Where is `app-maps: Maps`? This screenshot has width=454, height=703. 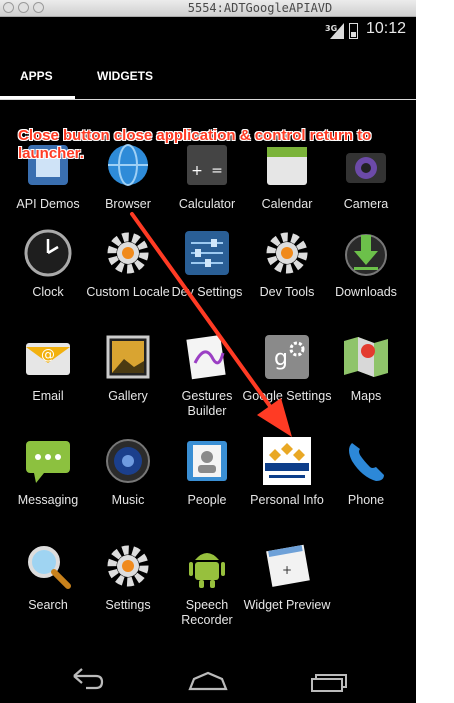 app-maps: Maps is located at coordinates (366, 383).